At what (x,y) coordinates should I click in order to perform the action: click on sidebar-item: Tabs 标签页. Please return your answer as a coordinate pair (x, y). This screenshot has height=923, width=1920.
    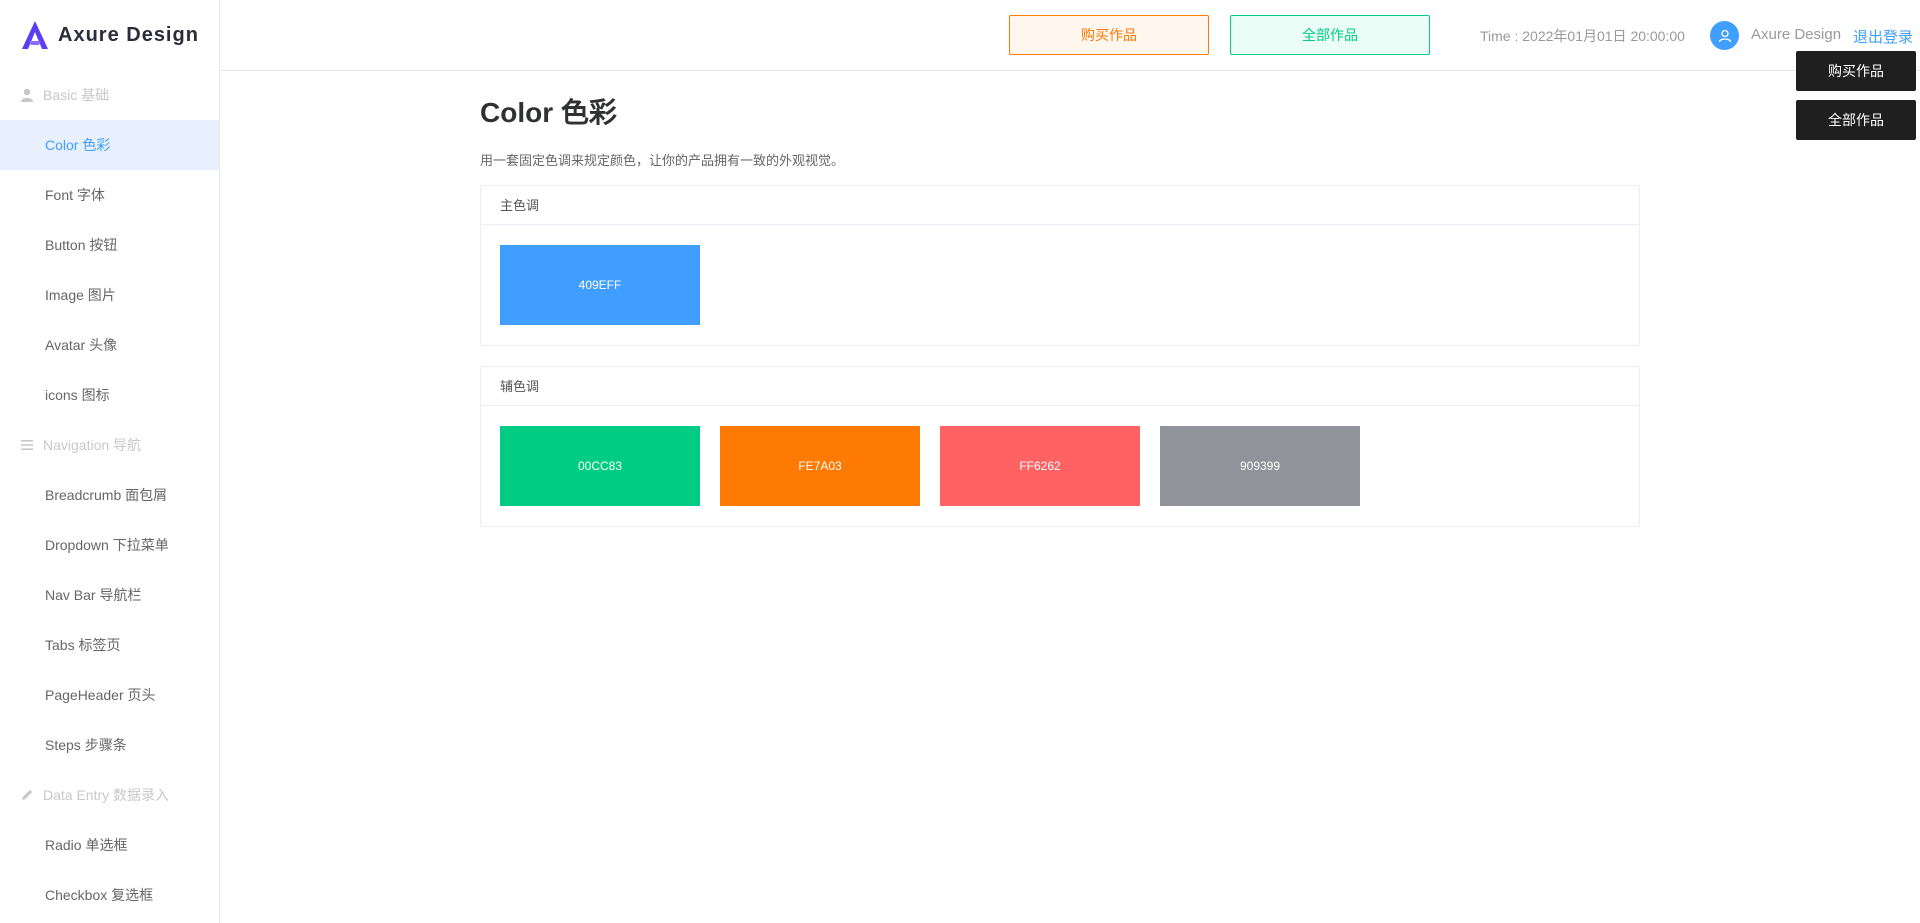
    Looking at the image, I should click on (109, 645).